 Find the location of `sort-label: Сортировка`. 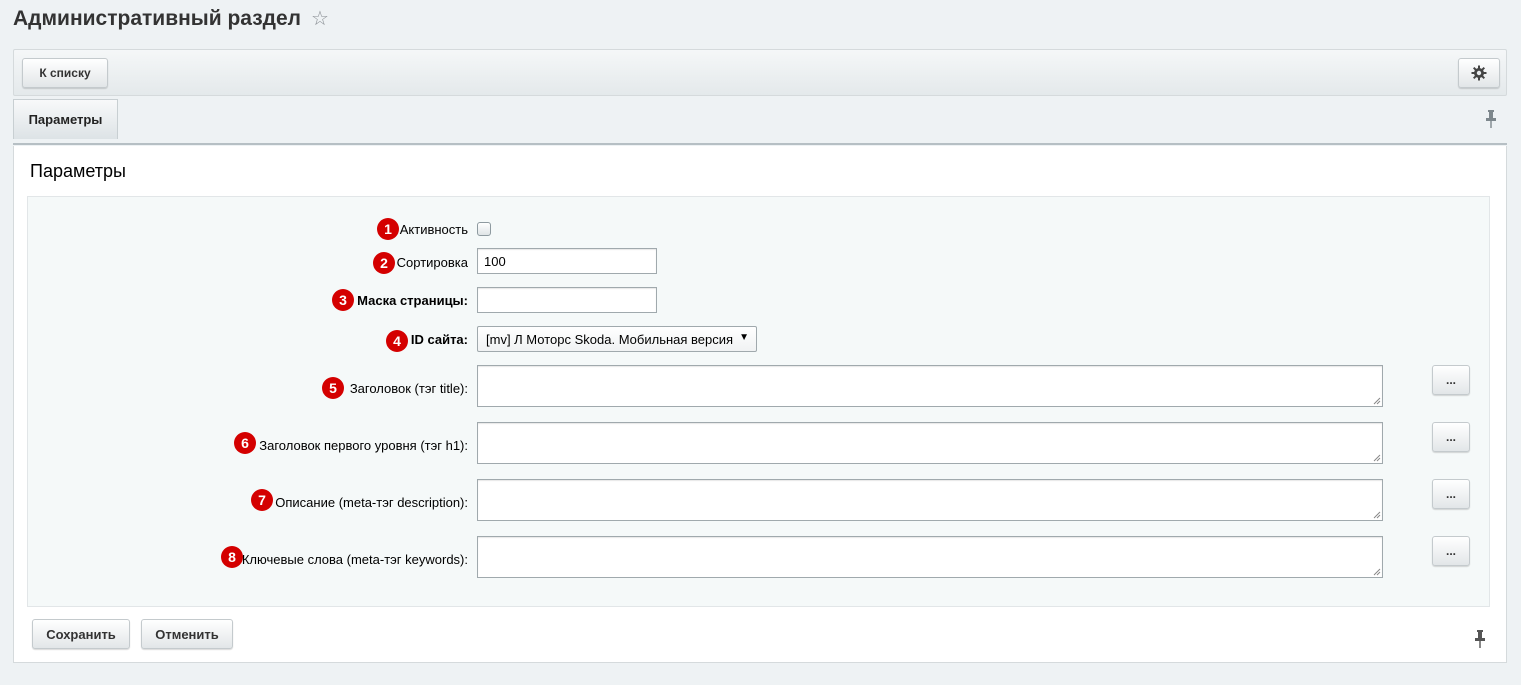

sort-label: Сортировка is located at coordinates (432, 262).